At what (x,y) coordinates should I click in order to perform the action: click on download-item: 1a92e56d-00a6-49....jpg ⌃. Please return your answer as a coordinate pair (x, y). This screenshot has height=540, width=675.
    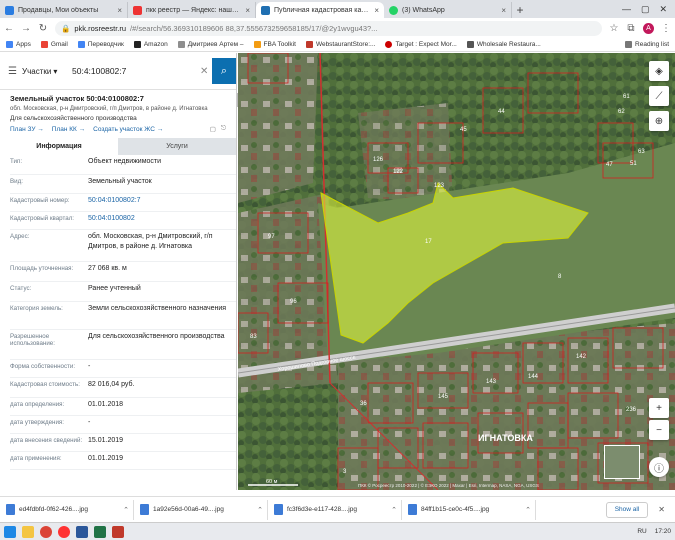
    Looking at the image, I should click on (204, 509).